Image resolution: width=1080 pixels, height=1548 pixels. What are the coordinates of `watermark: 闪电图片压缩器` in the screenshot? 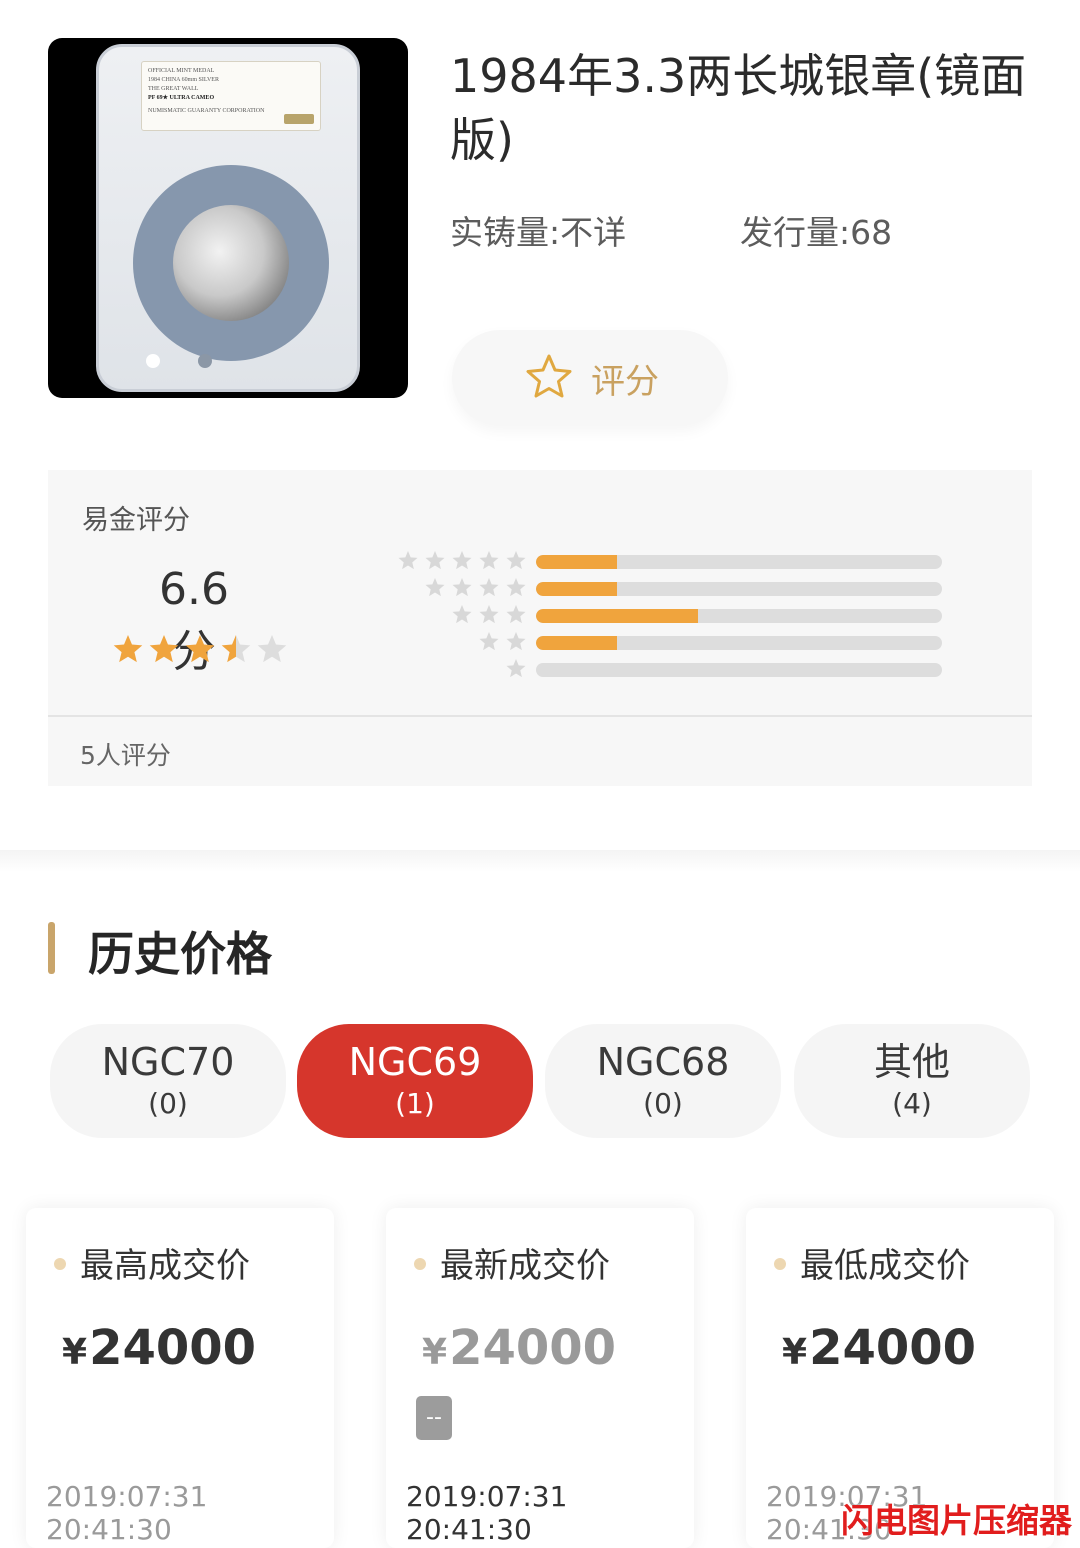 It's located at (956, 1520).